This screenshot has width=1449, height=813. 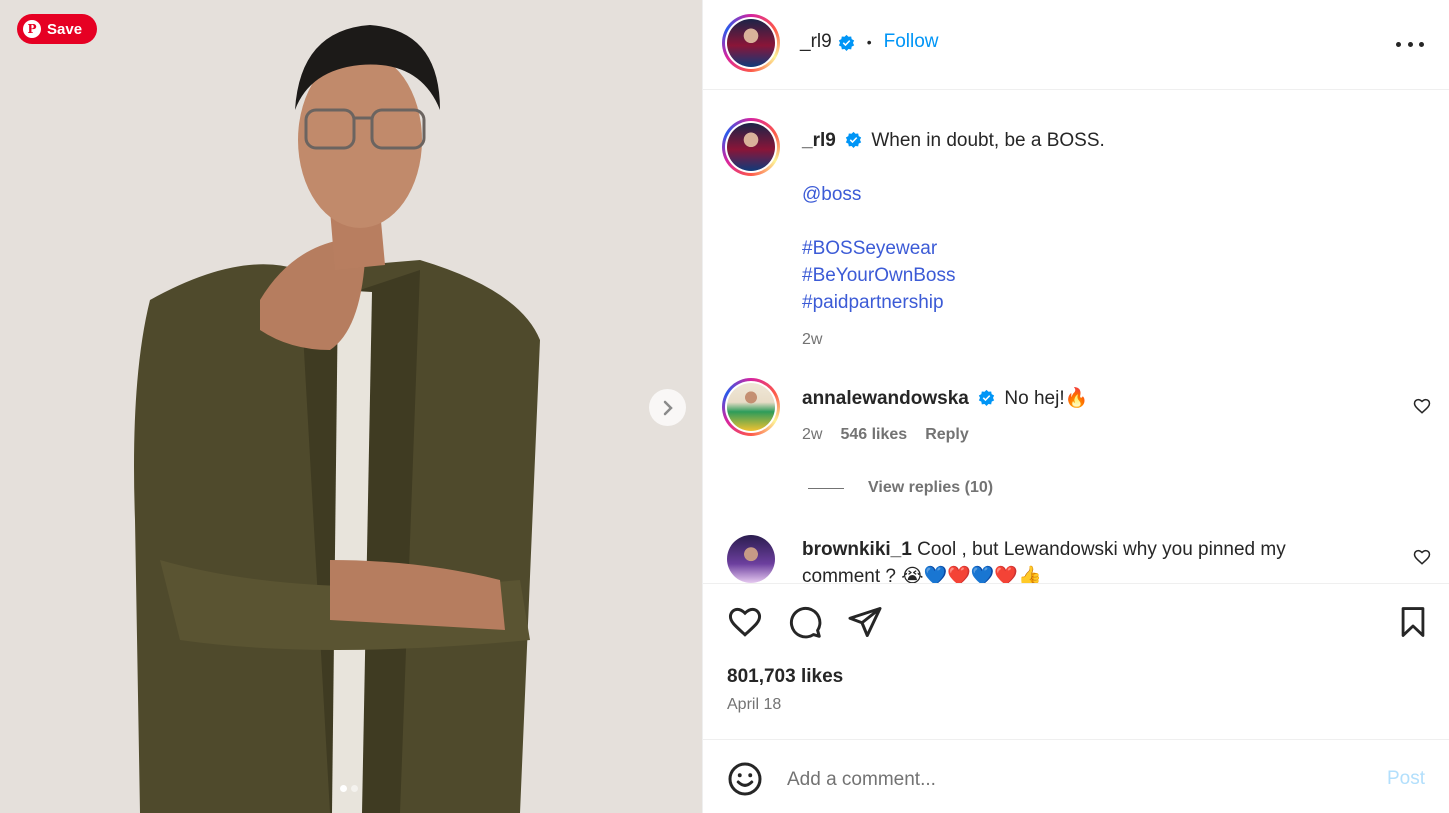 What do you see at coordinates (754, 705) in the screenshot?
I see `post-date: April 18` at bounding box center [754, 705].